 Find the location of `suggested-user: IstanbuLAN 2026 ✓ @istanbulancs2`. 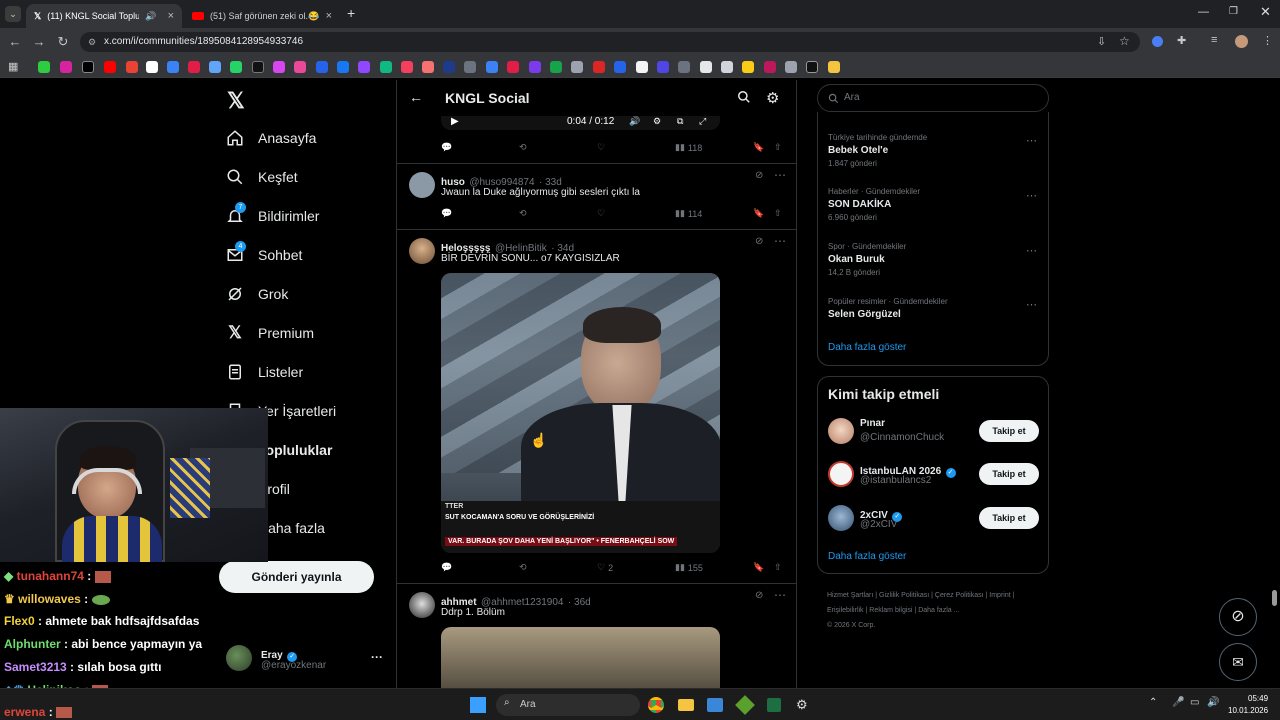

suggested-user: IstanbuLAN 2026 ✓ @istanbulancs2 is located at coordinates (898, 475).